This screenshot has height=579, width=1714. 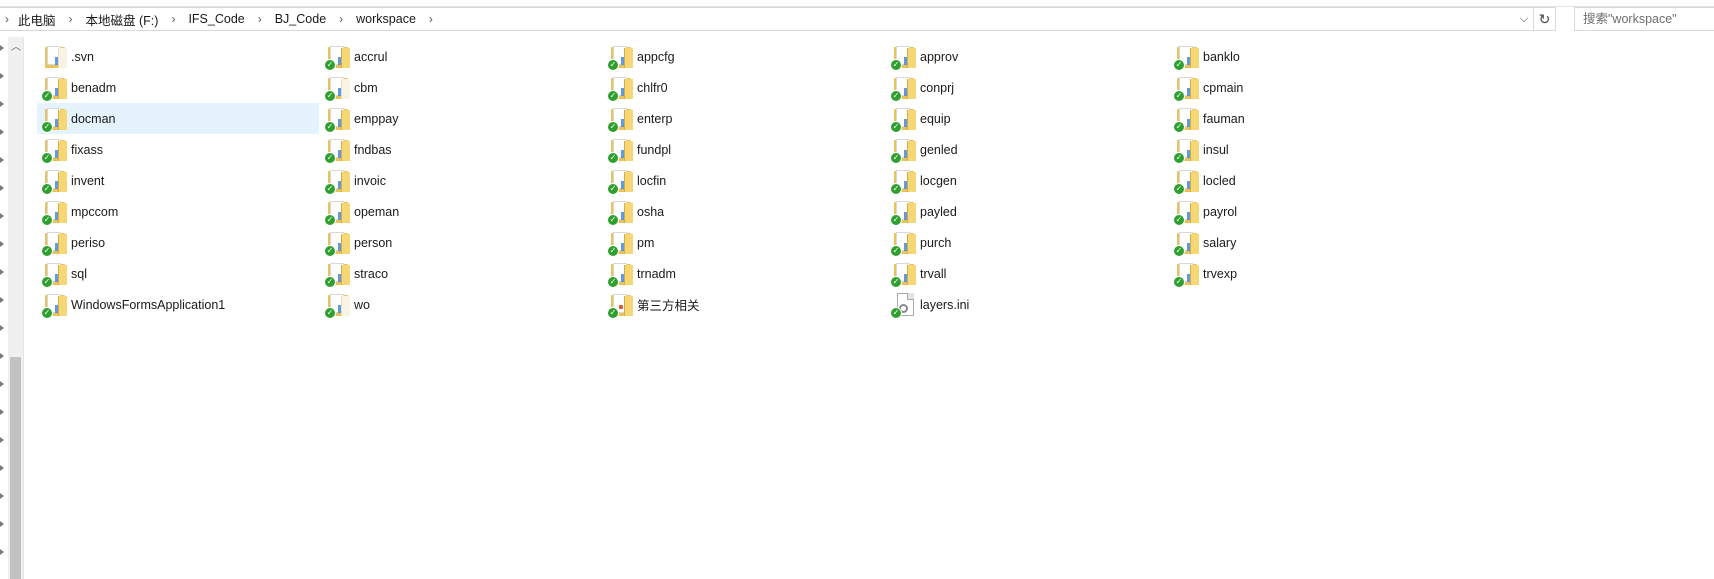 What do you see at coordinates (744, 118) in the screenshot?
I see `folder-item: ✓ enterp` at bounding box center [744, 118].